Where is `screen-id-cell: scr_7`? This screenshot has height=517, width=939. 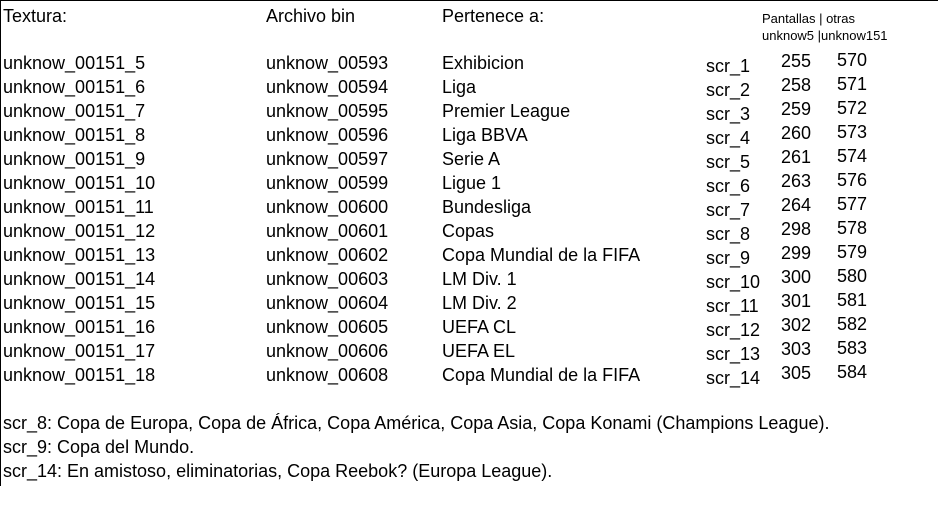 screen-id-cell: scr_7 is located at coordinates (728, 210).